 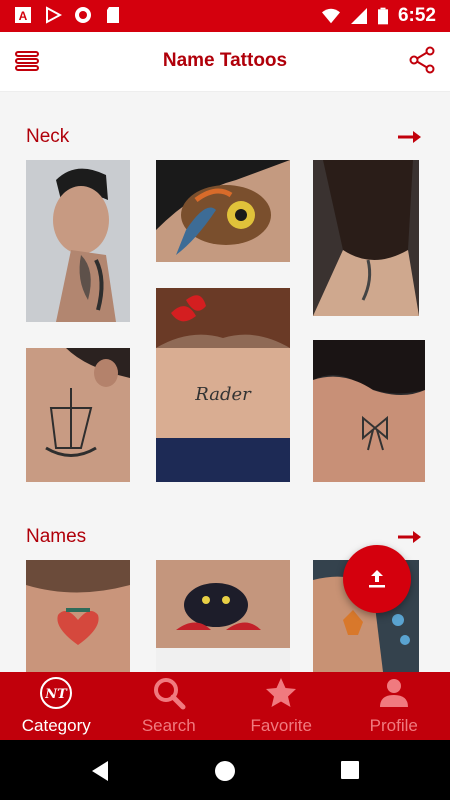 I want to click on share-icon, so click(x=422, y=60).